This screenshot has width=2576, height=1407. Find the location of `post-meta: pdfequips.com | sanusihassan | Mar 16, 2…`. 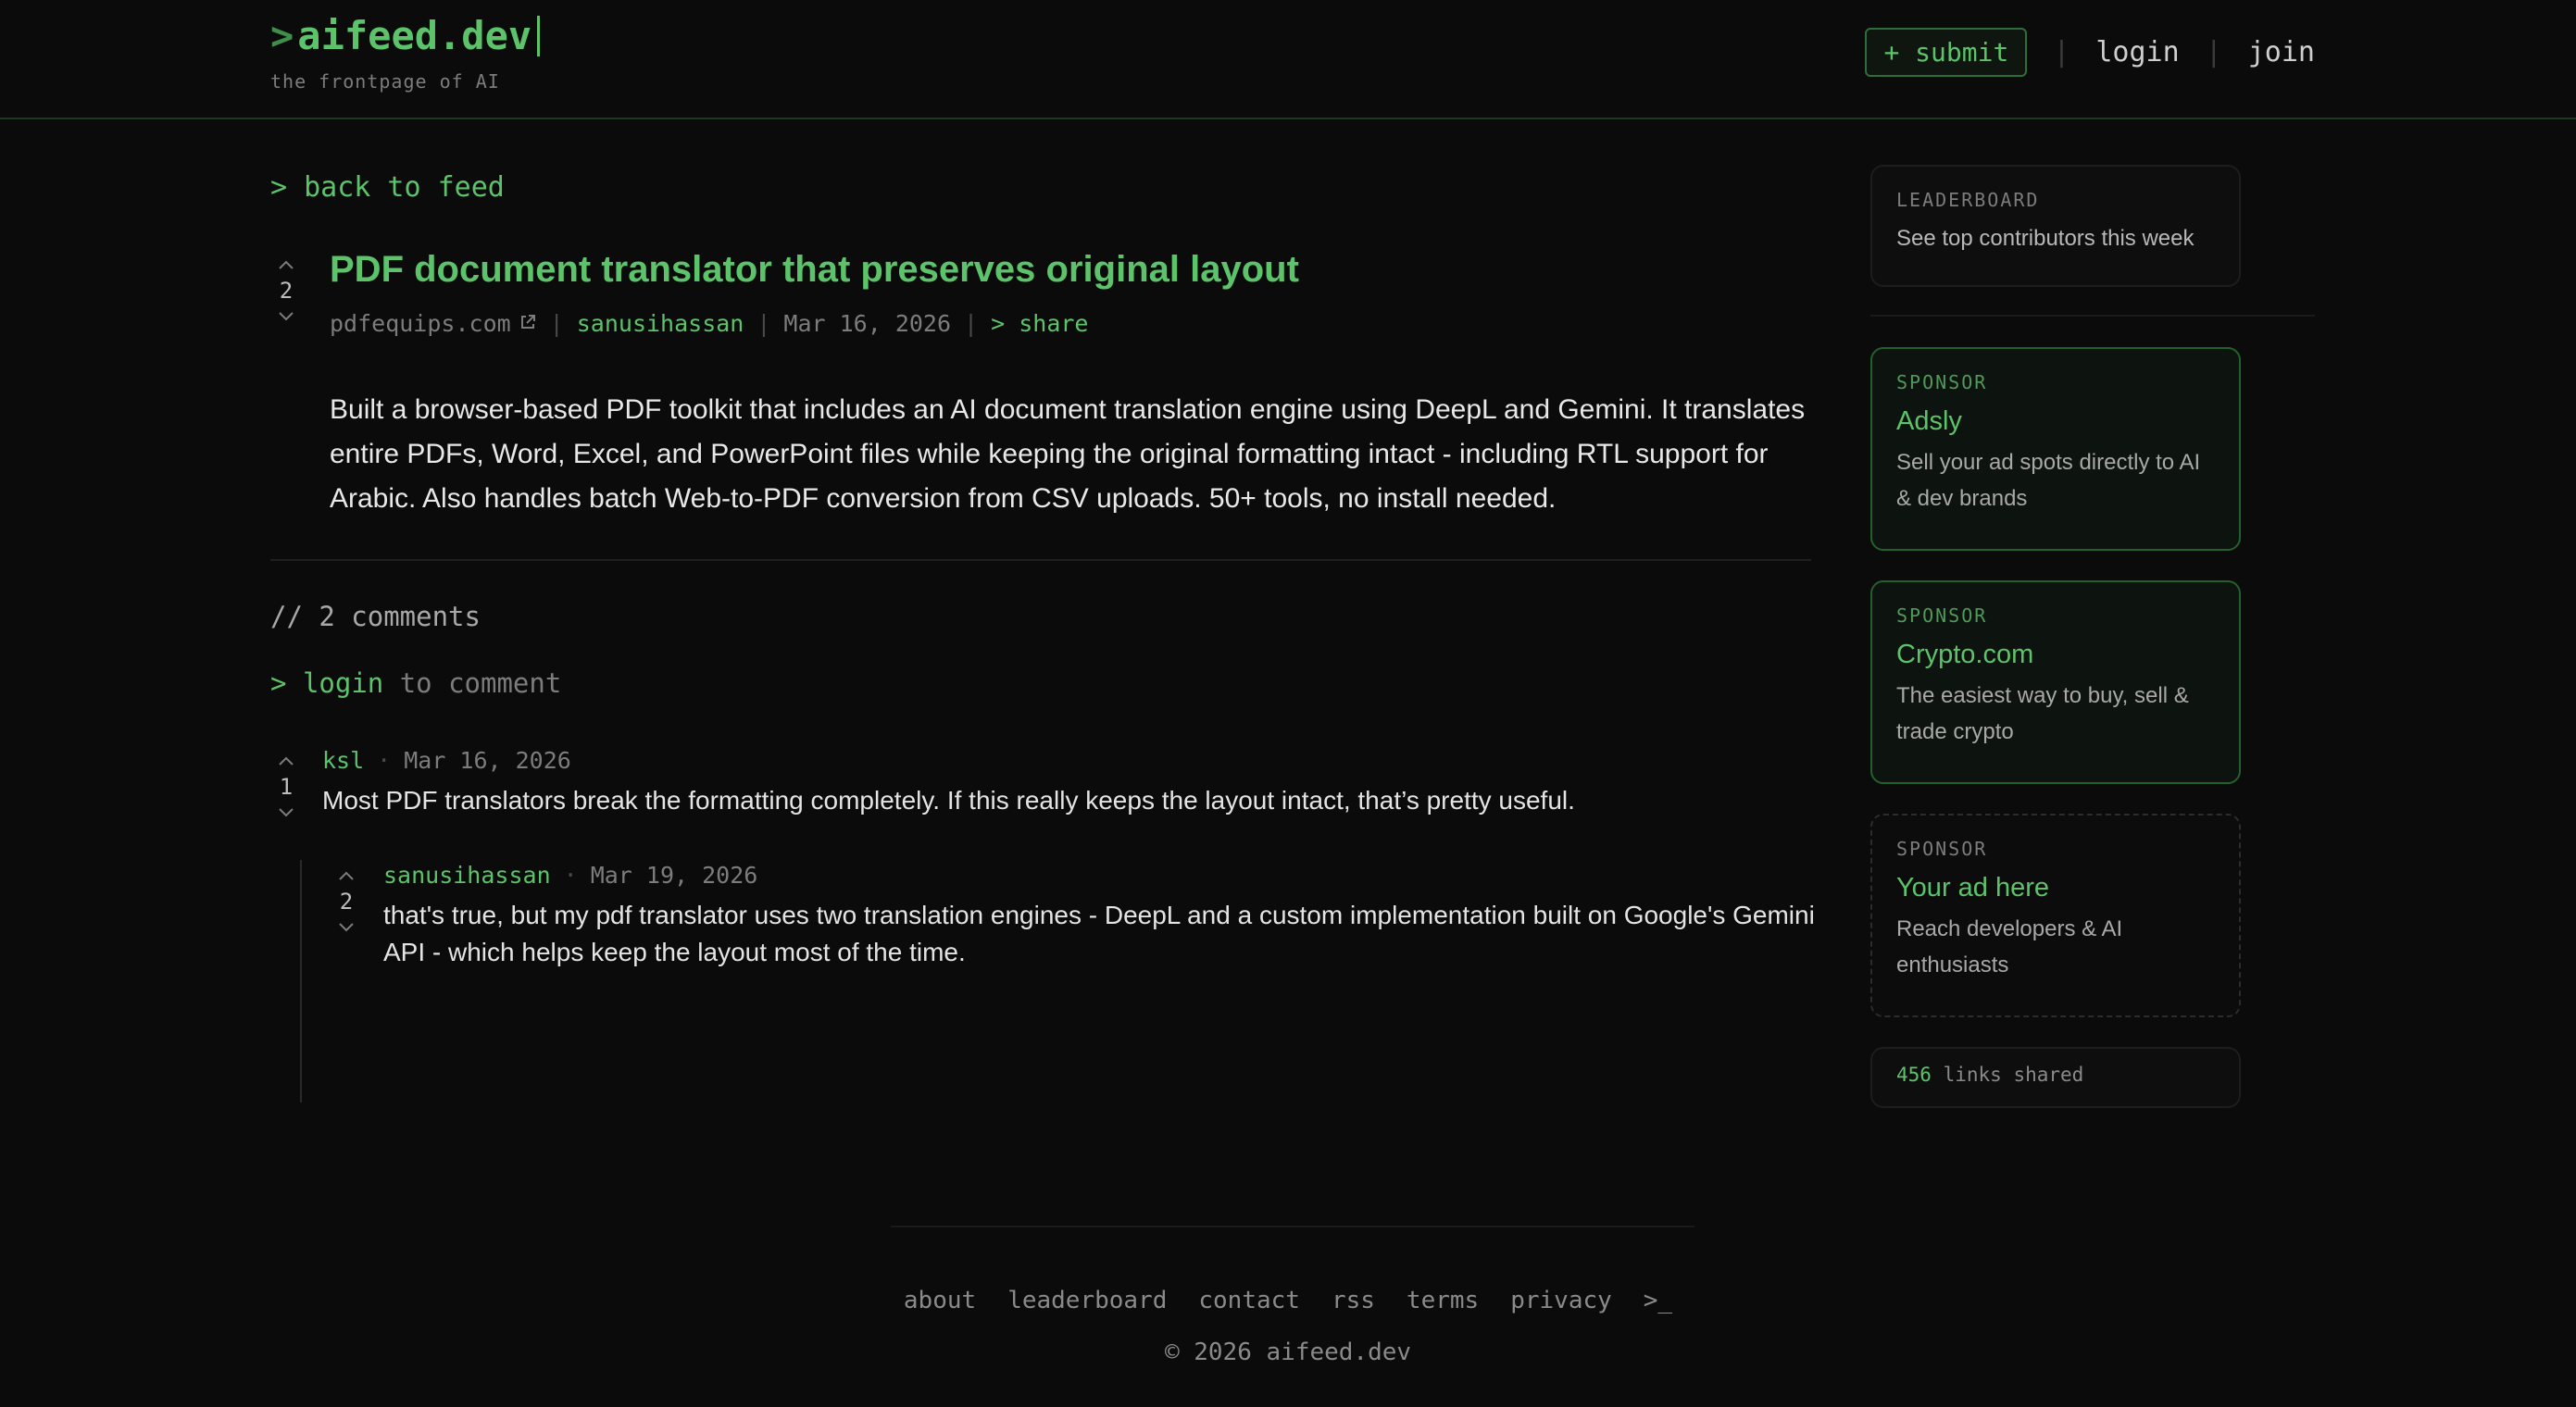

post-meta: pdfequips.com | sanusihassan | Mar 16, 2… is located at coordinates (709, 323).